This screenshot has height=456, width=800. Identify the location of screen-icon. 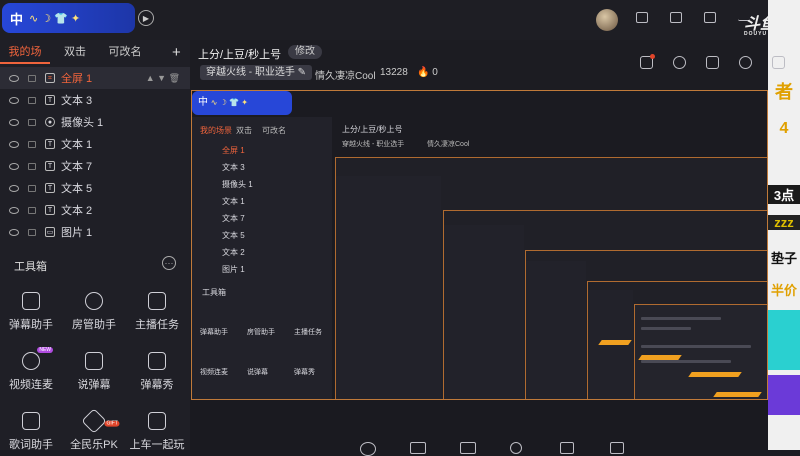
(418, 448).